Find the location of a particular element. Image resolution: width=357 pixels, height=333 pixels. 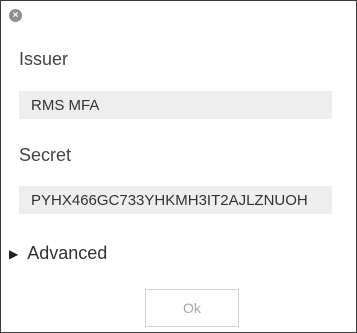

close-icon: × is located at coordinates (15, 15).